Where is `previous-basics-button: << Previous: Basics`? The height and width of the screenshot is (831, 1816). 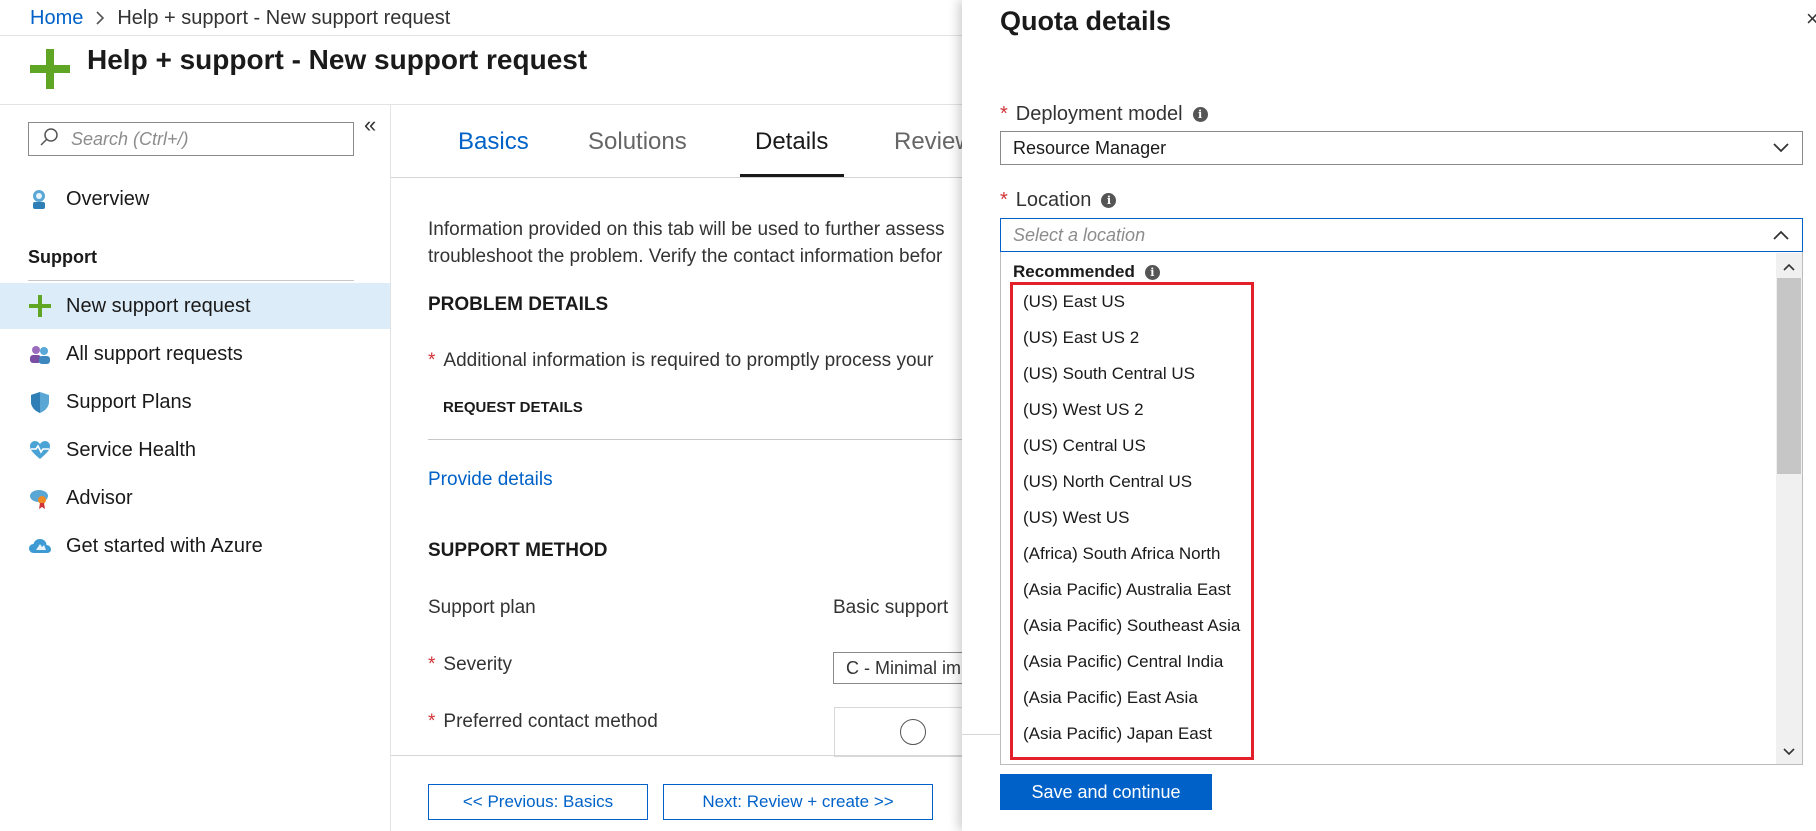
previous-basics-button: << Previous: Basics is located at coordinates (538, 802).